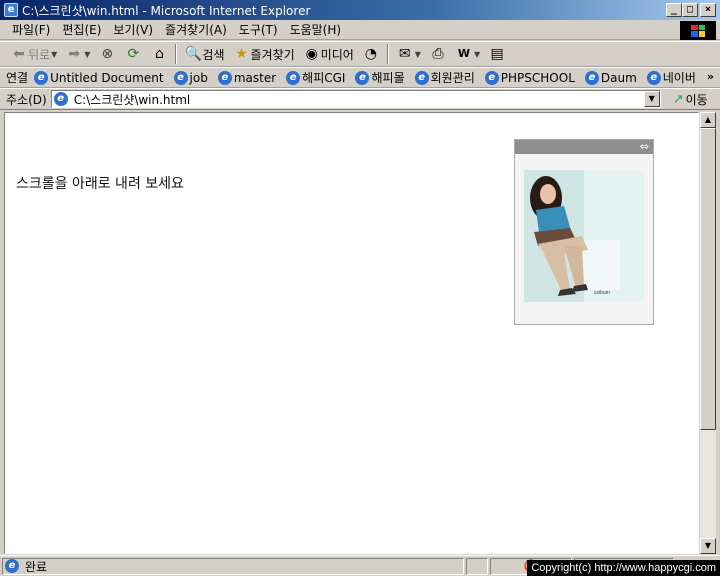 This screenshot has height=576, width=720. Describe the element at coordinates (311, 54) in the screenshot. I see `media-icon: ◉` at that location.